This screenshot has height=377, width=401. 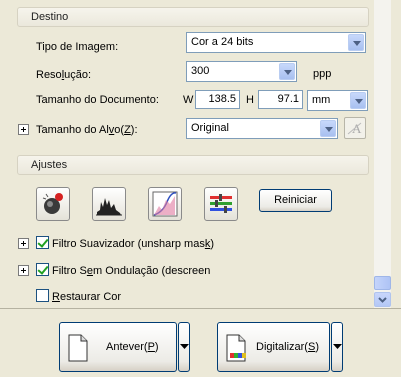 I want to click on target-size-value: Original, so click(x=210, y=128).